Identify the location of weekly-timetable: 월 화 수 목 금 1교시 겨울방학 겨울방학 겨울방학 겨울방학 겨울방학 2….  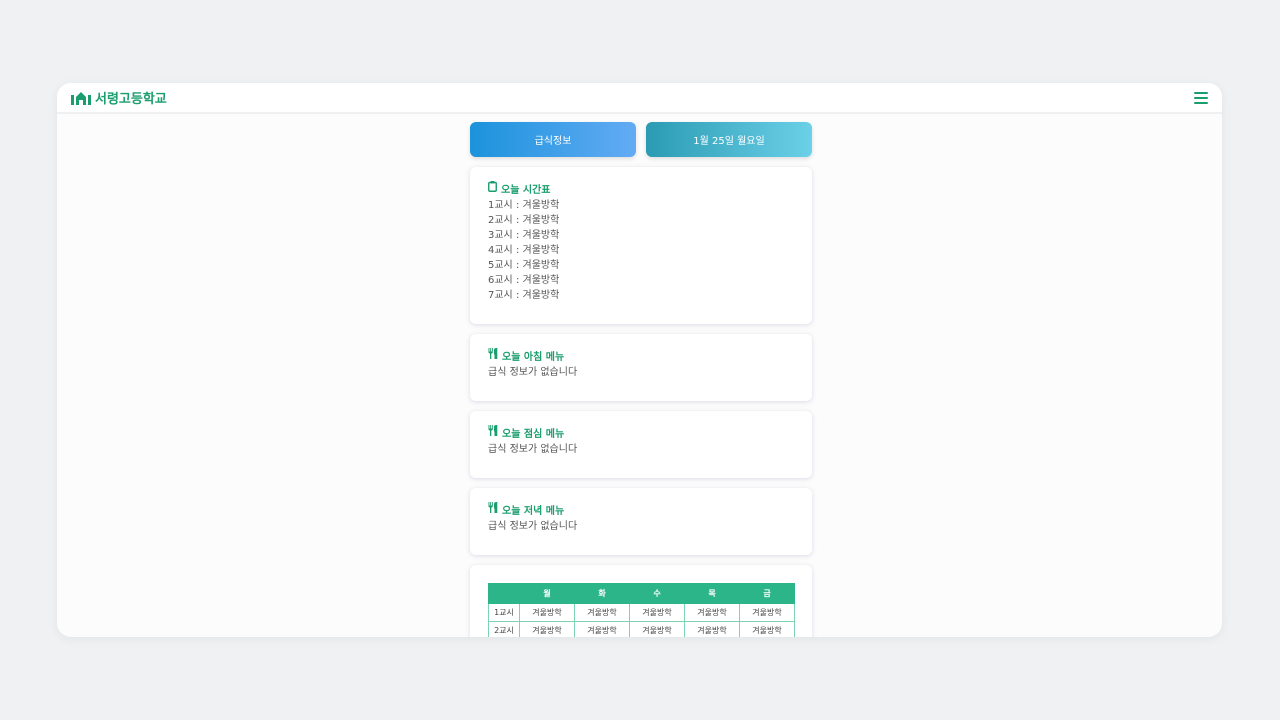
(641, 610).